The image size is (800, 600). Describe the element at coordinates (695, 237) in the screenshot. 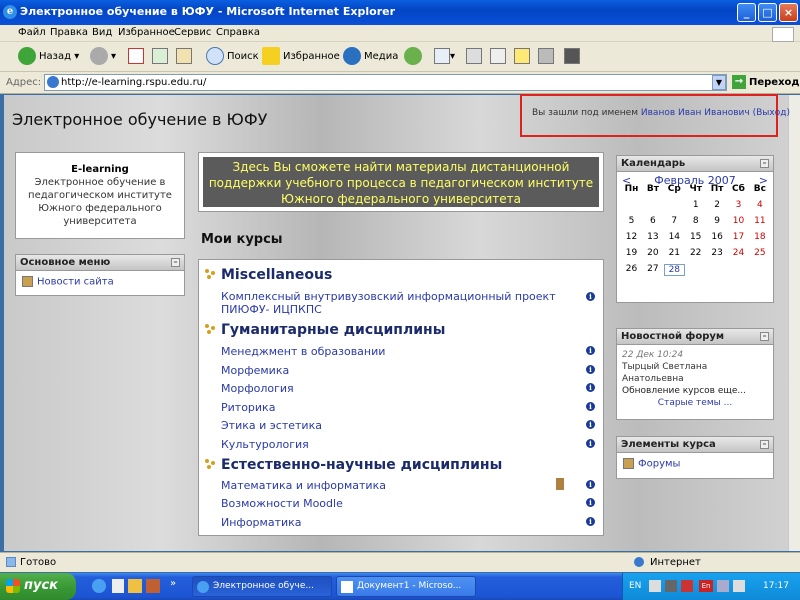

I see `calendar-day: 15` at that location.